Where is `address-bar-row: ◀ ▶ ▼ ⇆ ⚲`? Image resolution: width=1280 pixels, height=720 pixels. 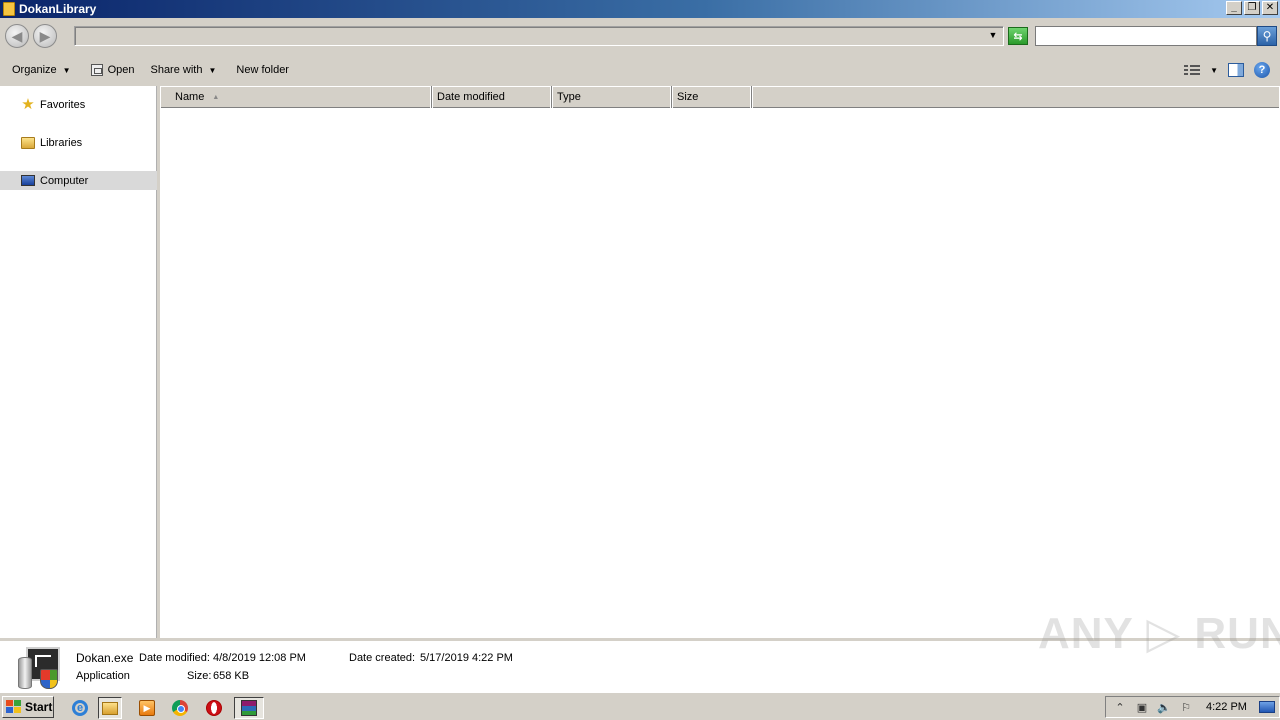
address-bar-row: ◀ ▶ ▼ ⇆ ⚲ is located at coordinates (640, 36).